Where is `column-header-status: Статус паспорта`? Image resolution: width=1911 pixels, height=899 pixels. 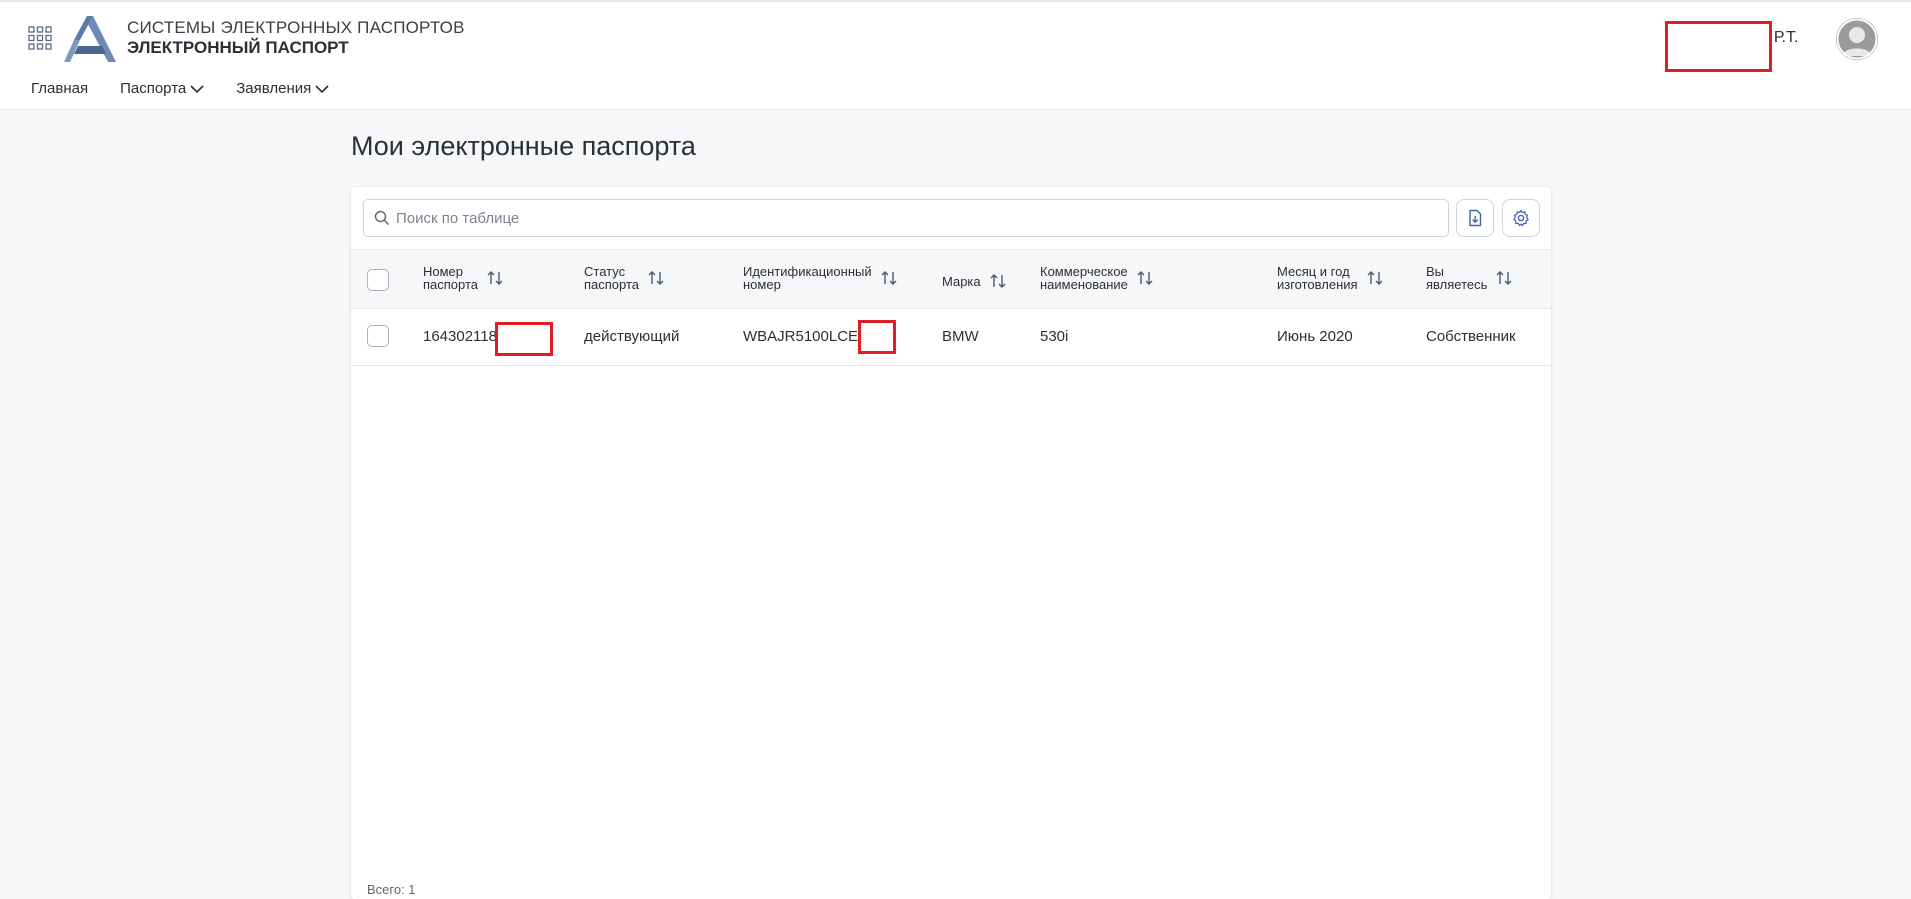
column-header-status: Статус паспорта is located at coordinates (624, 278).